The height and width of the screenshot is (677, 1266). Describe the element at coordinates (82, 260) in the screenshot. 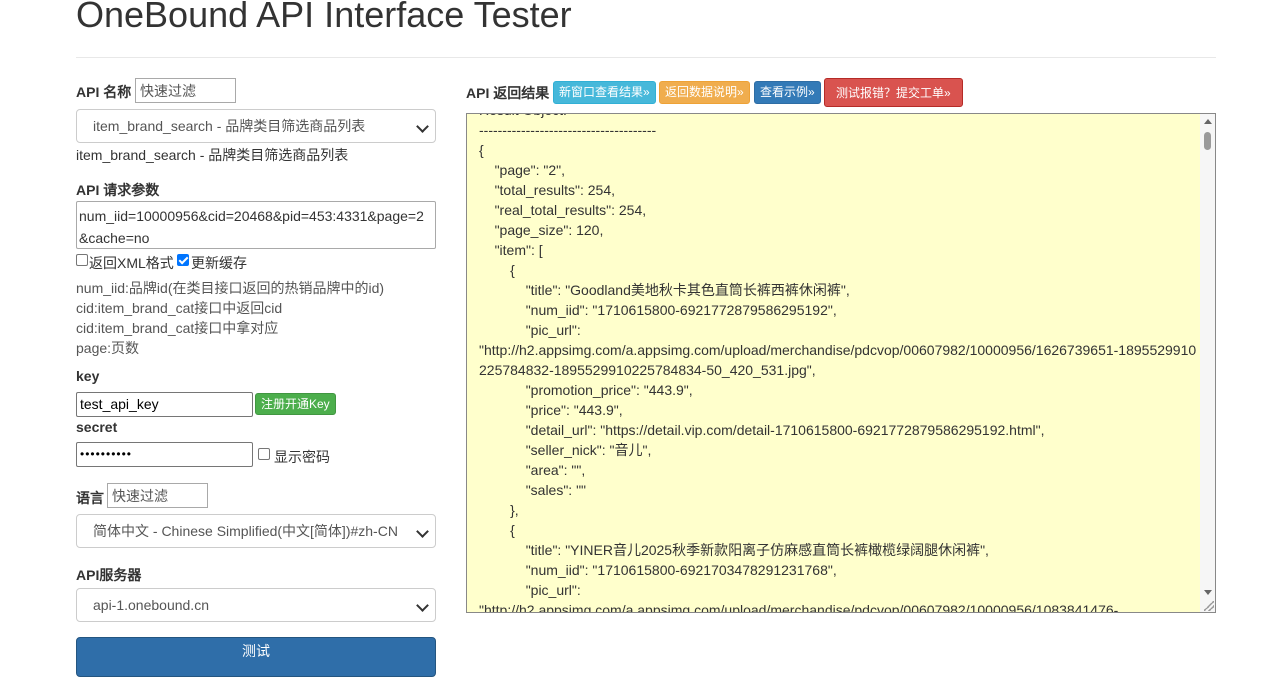

I see `xml-checkbox` at that location.